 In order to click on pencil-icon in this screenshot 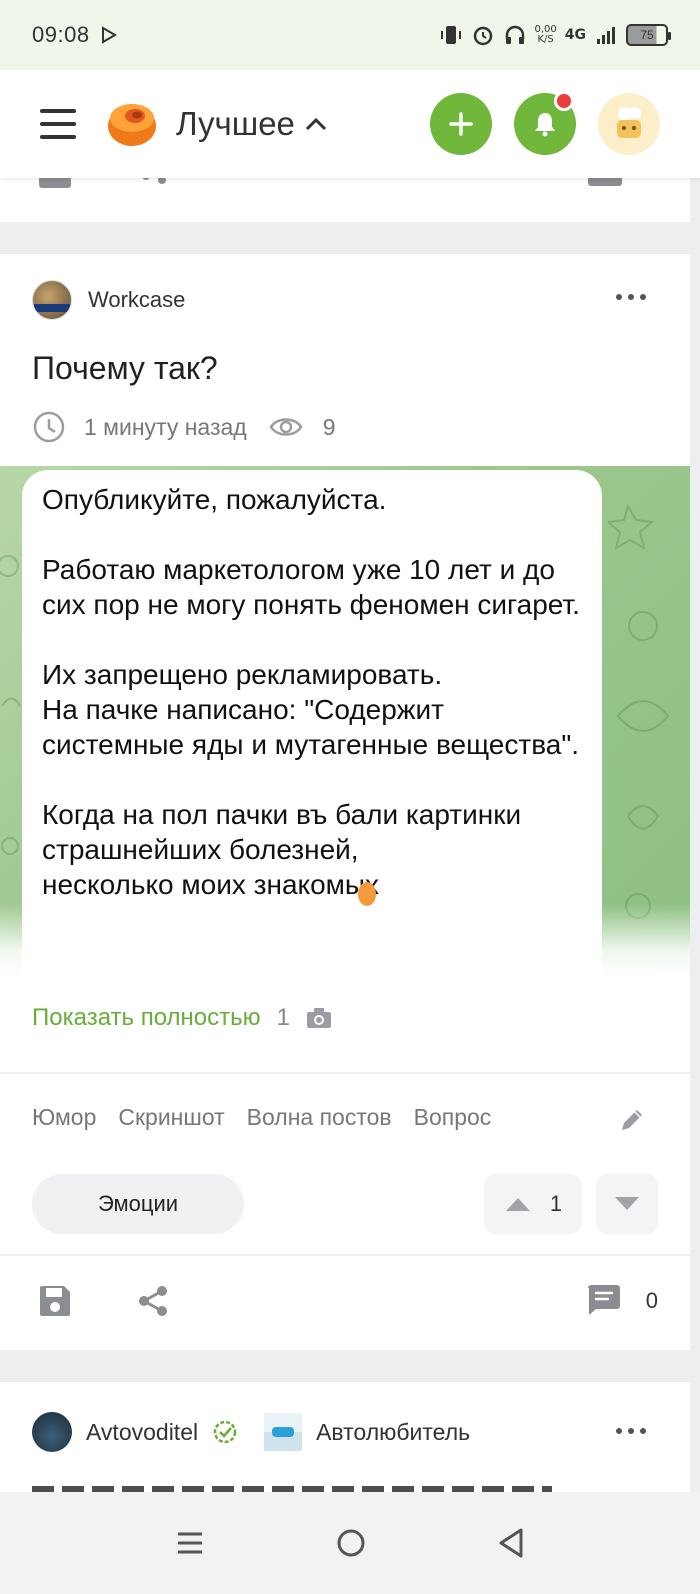, I will do `click(632, 1120)`.